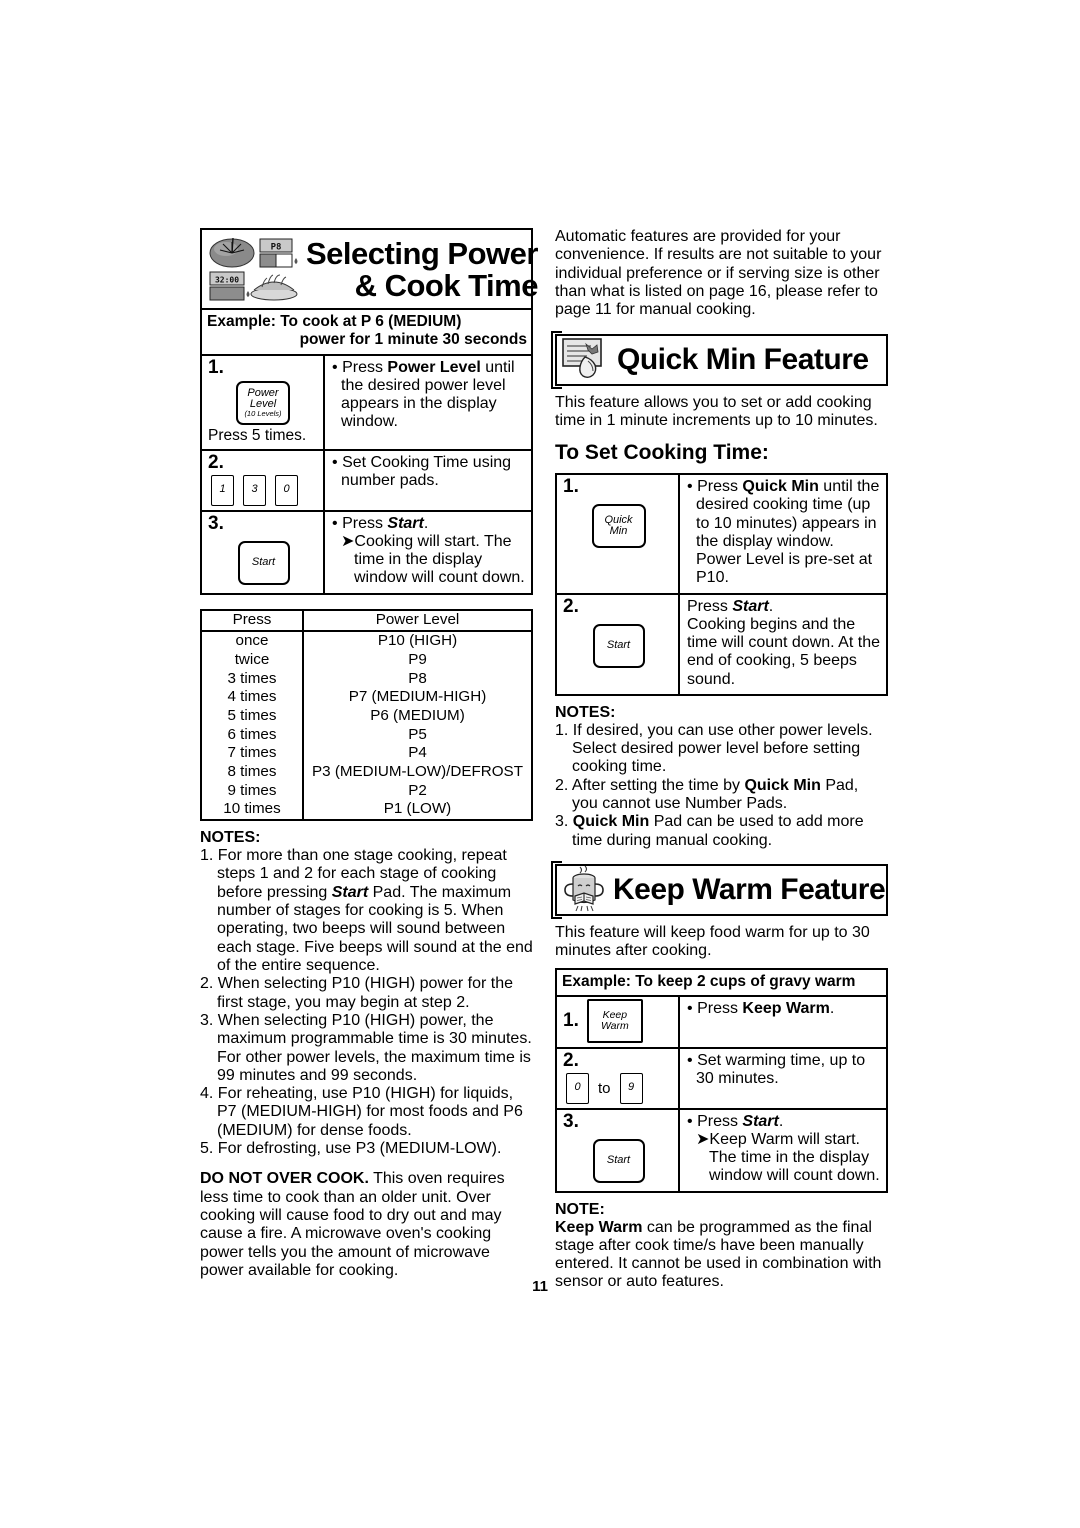 Image resolution: width=1080 pixels, height=1528 pixels. I want to click on note-number: 2., so click(207, 984).